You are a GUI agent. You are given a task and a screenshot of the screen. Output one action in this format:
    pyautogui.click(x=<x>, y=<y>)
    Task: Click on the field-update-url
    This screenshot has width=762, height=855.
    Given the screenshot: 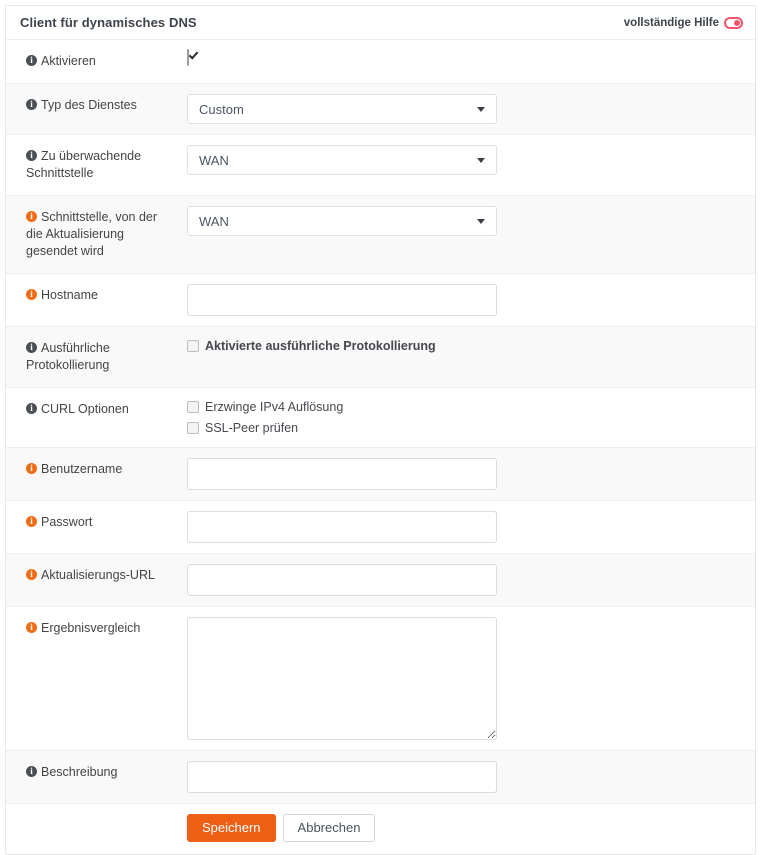 What is the action you would take?
    pyautogui.click(x=468, y=580)
    